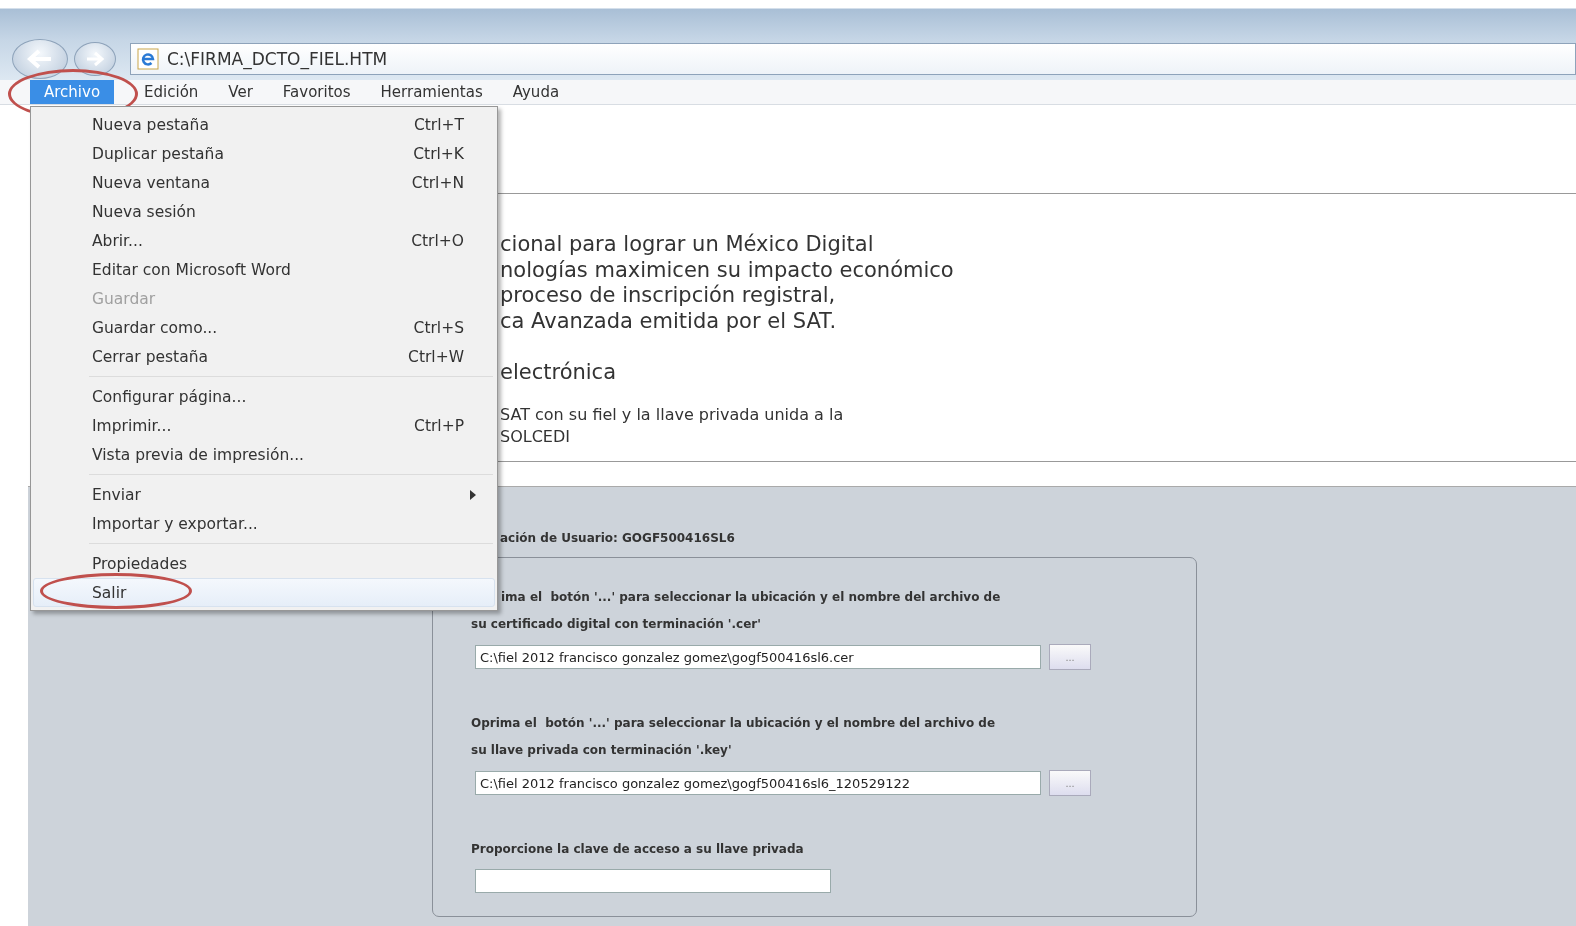 This screenshot has width=1576, height=926. Describe the element at coordinates (264, 494) in the screenshot. I see `menu-item: Enviar` at that location.